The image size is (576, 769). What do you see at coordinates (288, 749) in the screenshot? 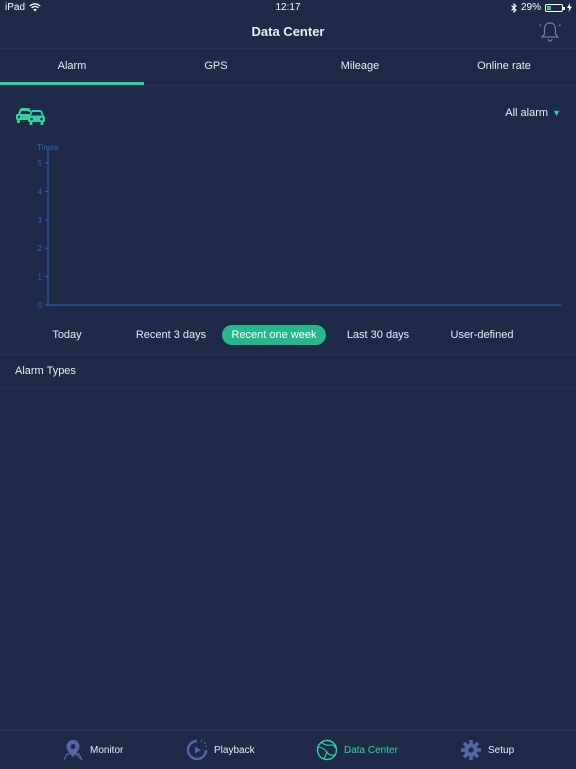
I see `bottom-tab-bar: Monitor Playback Data Center Setup` at bounding box center [288, 749].